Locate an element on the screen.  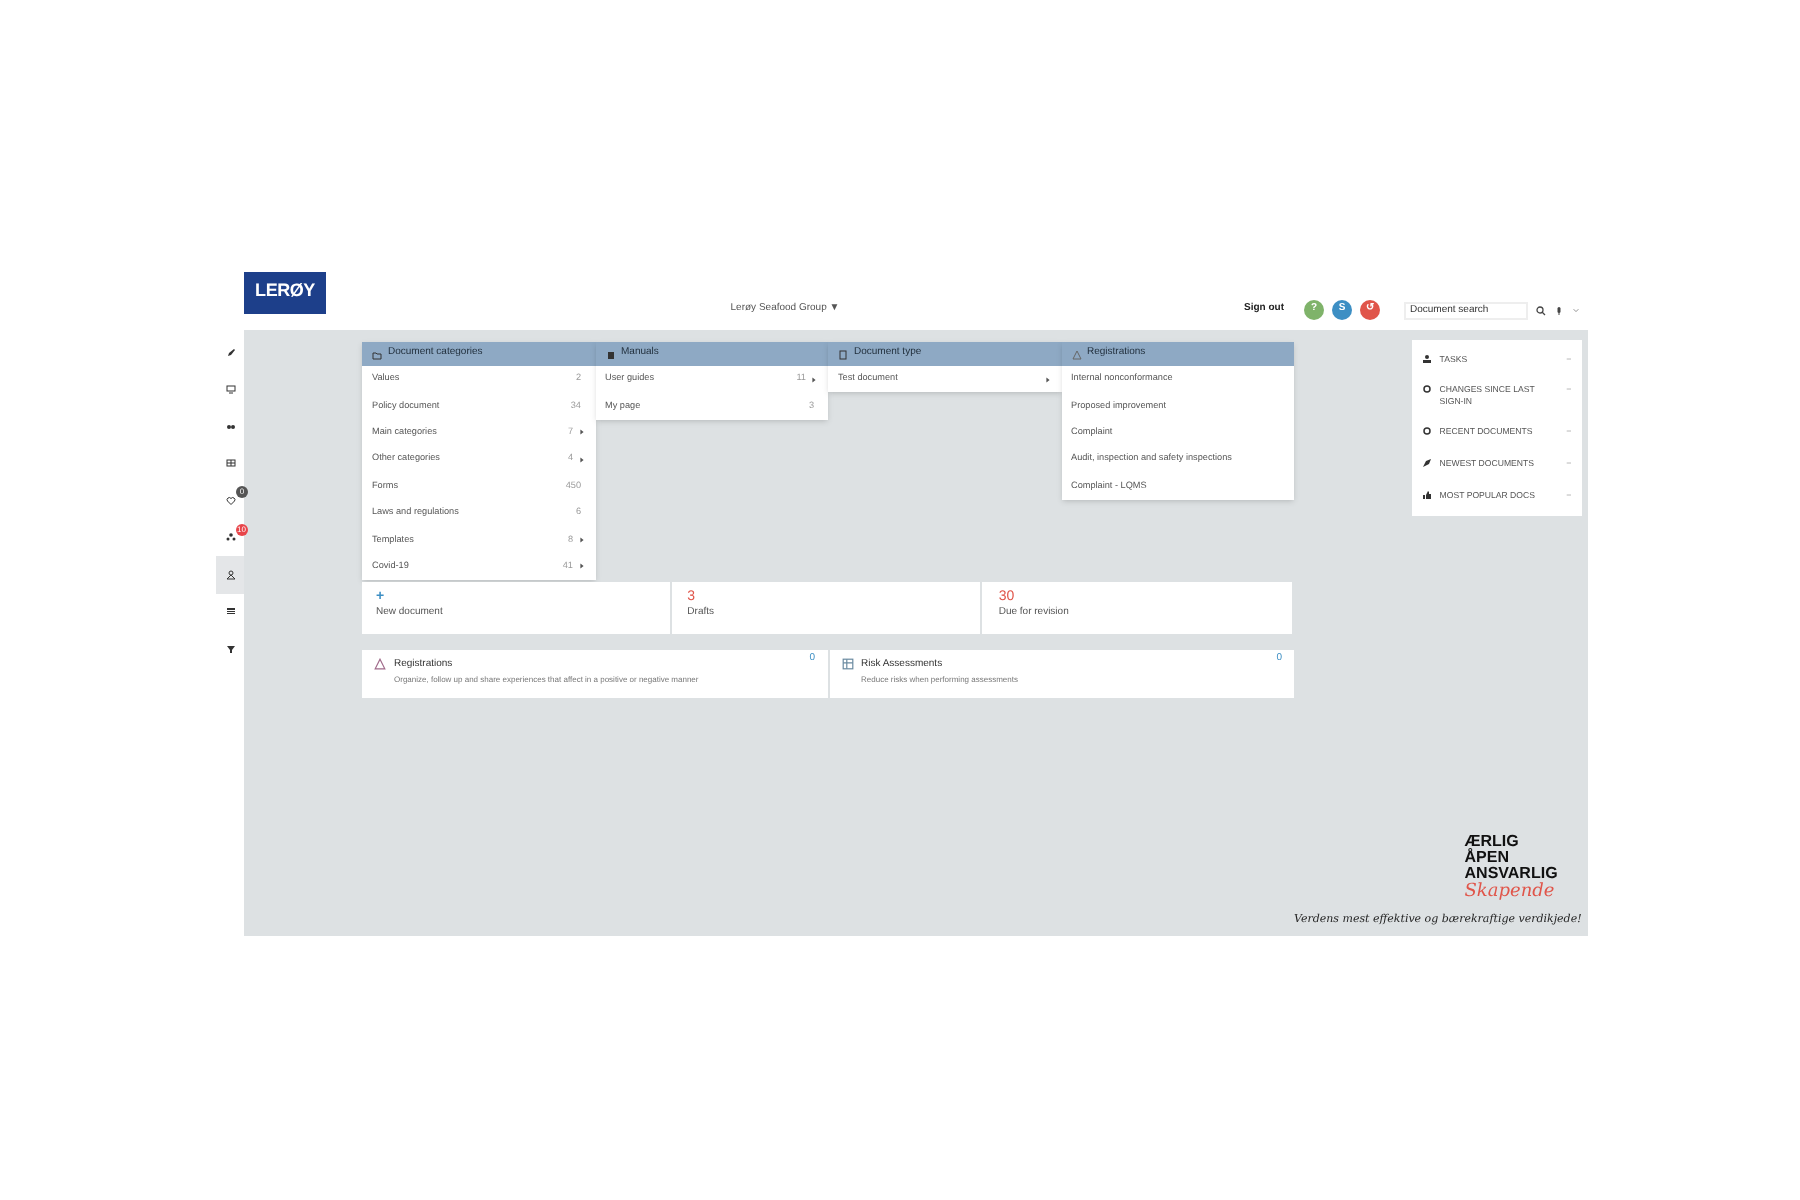
caret-icon is located at coordinates (1576, 310).